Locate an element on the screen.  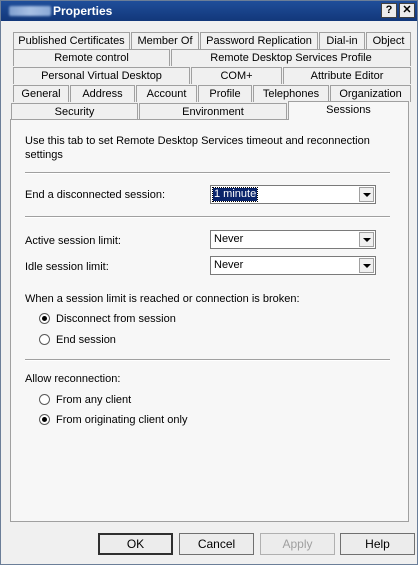
originating-client-option-label: From originating client only is located at coordinates (121, 420).